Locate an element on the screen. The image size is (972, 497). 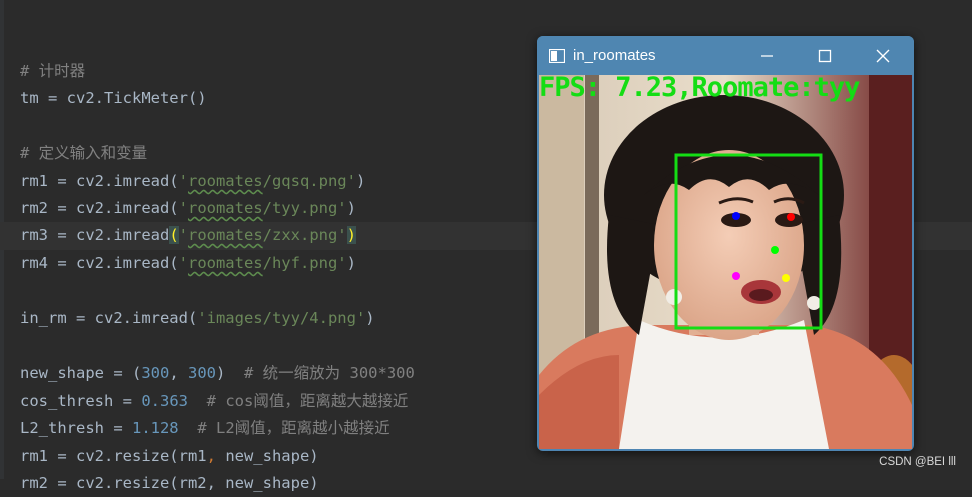
code-line-6: rm3 = cv2.imread('roomates/zxx.png') is located at coordinates (188, 235).